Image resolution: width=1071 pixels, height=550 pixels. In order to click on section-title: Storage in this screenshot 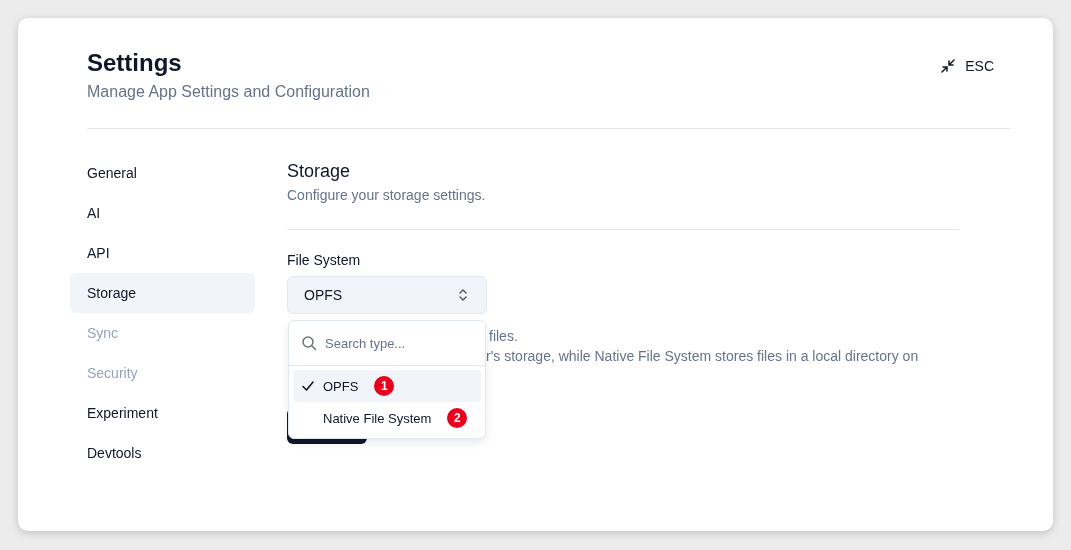, I will do `click(319, 171)`.